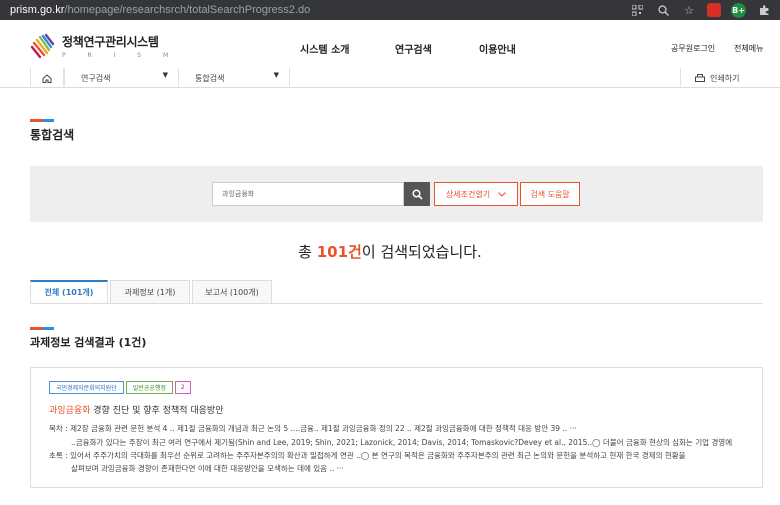  Describe the element at coordinates (157, 411) in the screenshot. I see `result-title-rest: 경향 진단 및 향후 정책적 대응방안` at that location.